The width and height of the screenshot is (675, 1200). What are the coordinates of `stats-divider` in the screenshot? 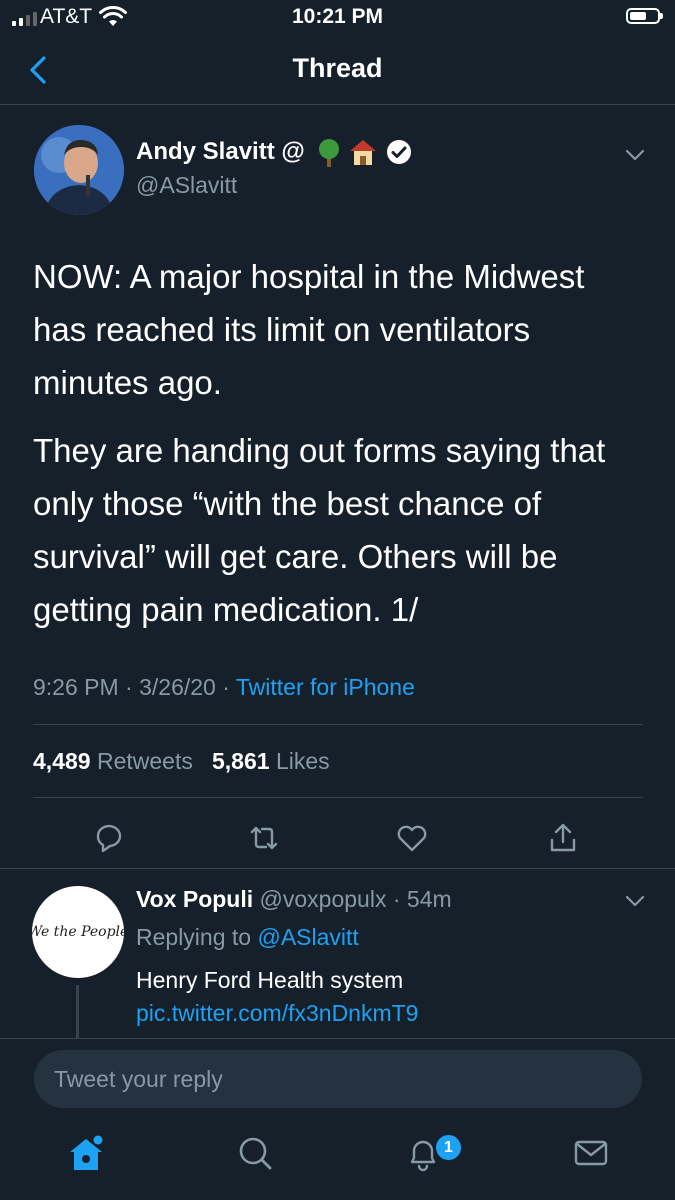 It's located at (338, 797).